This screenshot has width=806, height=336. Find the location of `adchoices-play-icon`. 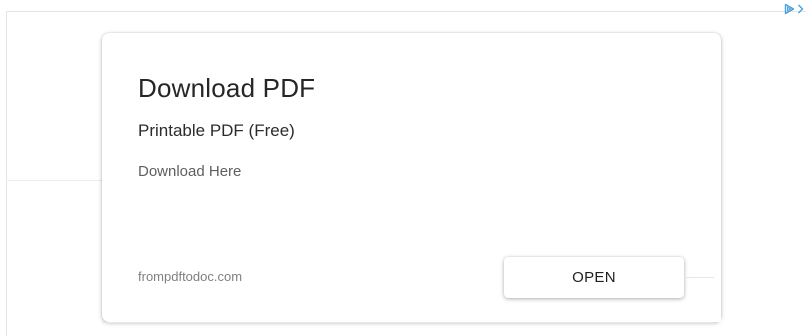

adchoices-play-icon is located at coordinates (789, 9).